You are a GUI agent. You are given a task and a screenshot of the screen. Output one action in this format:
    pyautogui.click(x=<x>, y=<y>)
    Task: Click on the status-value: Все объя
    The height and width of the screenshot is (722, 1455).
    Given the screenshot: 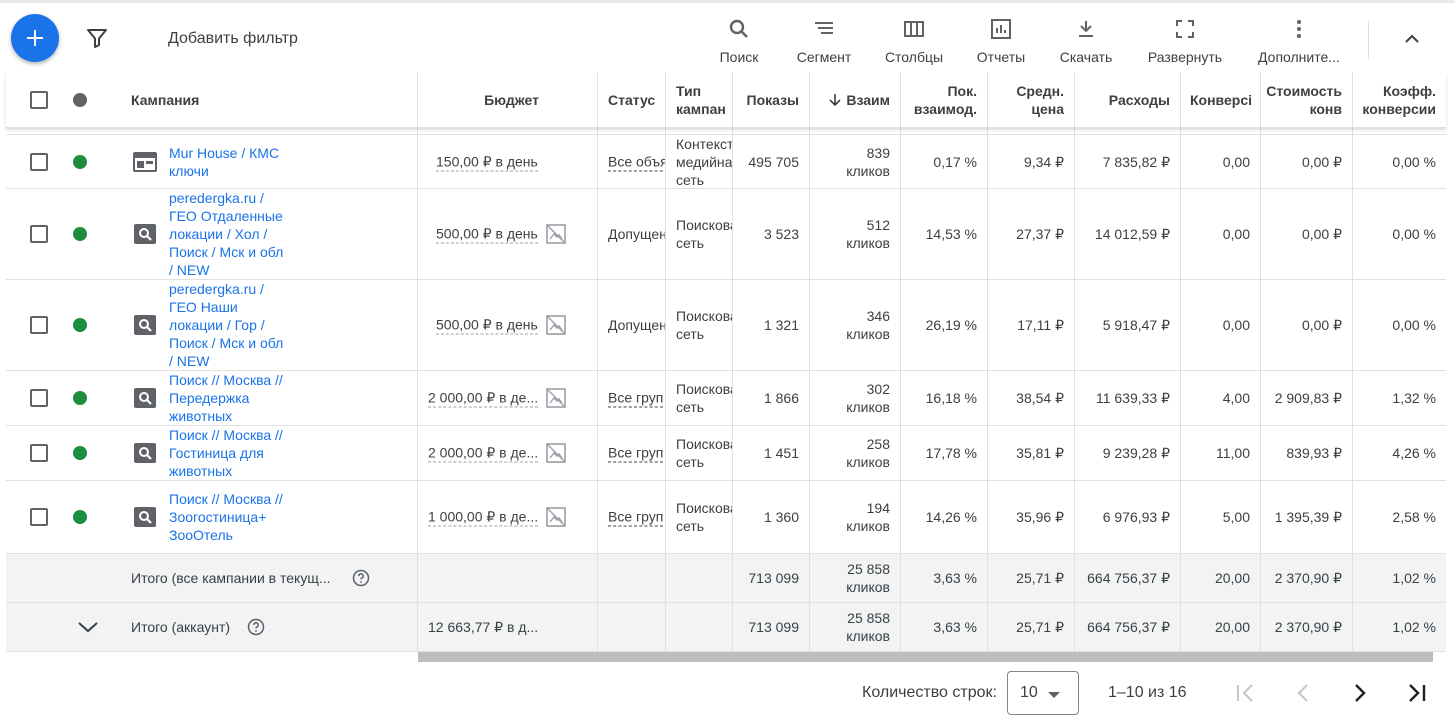 What is the action you would take?
    pyautogui.click(x=636, y=161)
    